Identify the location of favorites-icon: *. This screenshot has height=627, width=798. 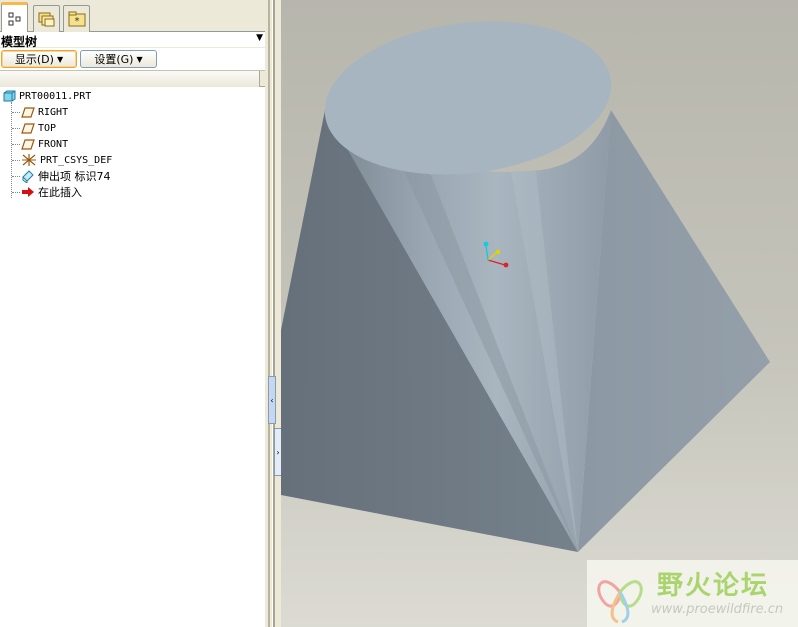
(76, 19).